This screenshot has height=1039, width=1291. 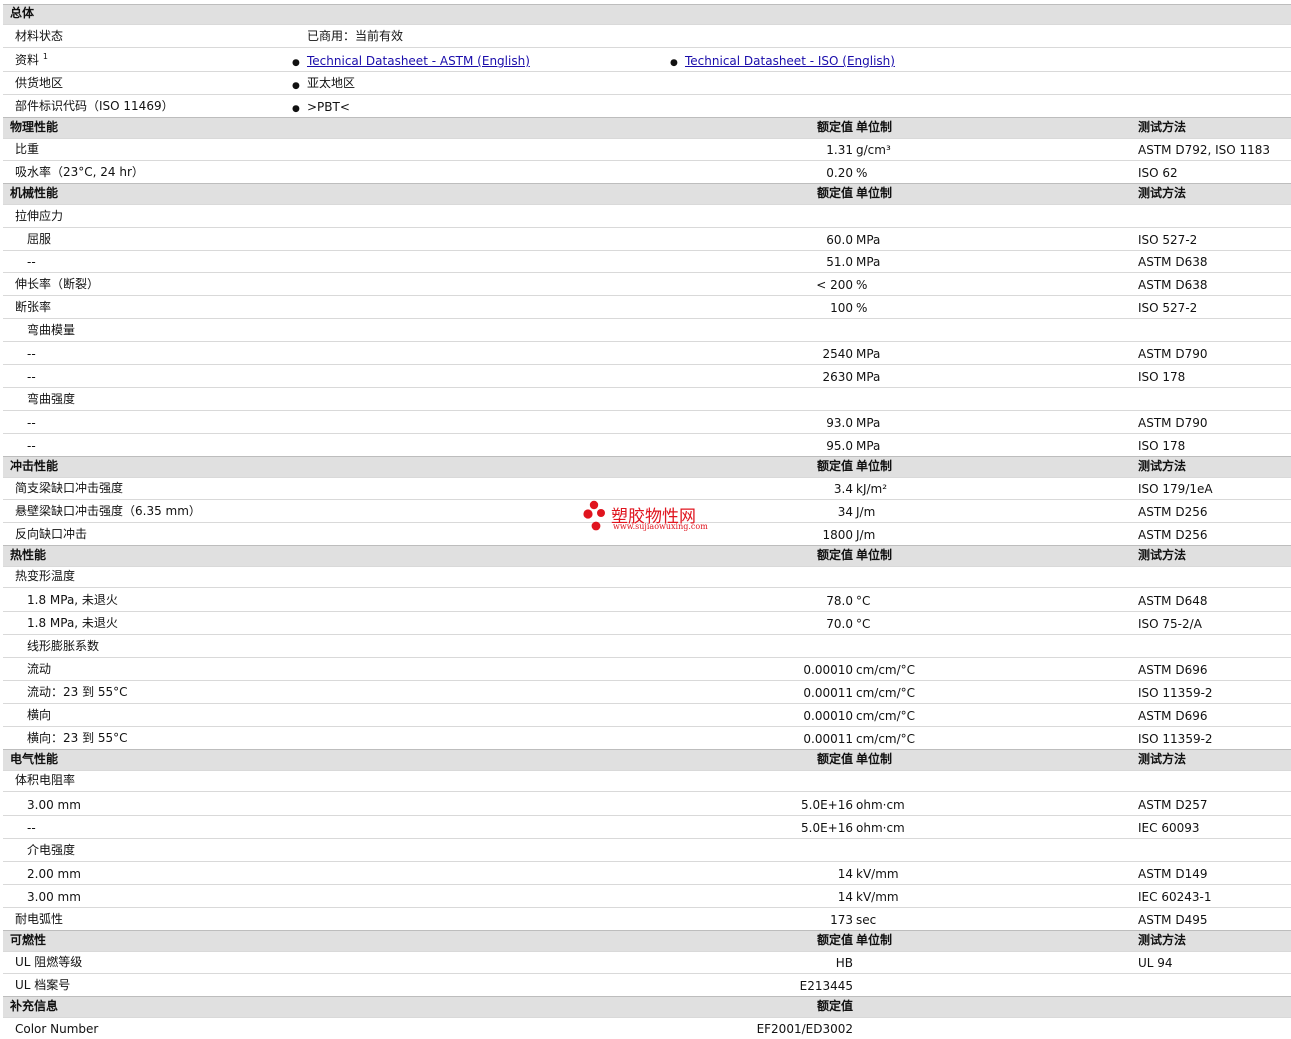 I want to click on property-group-row: 热变形温度, so click(x=647, y=576).